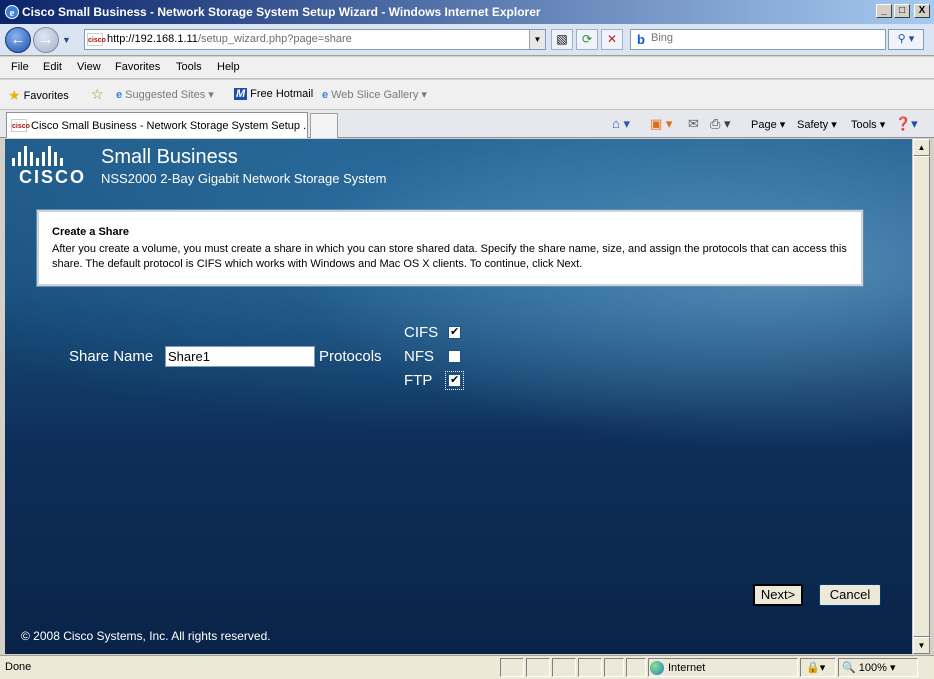 This screenshot has height=679, width=934. I want to click on svg-text: e, so click(12, 13).